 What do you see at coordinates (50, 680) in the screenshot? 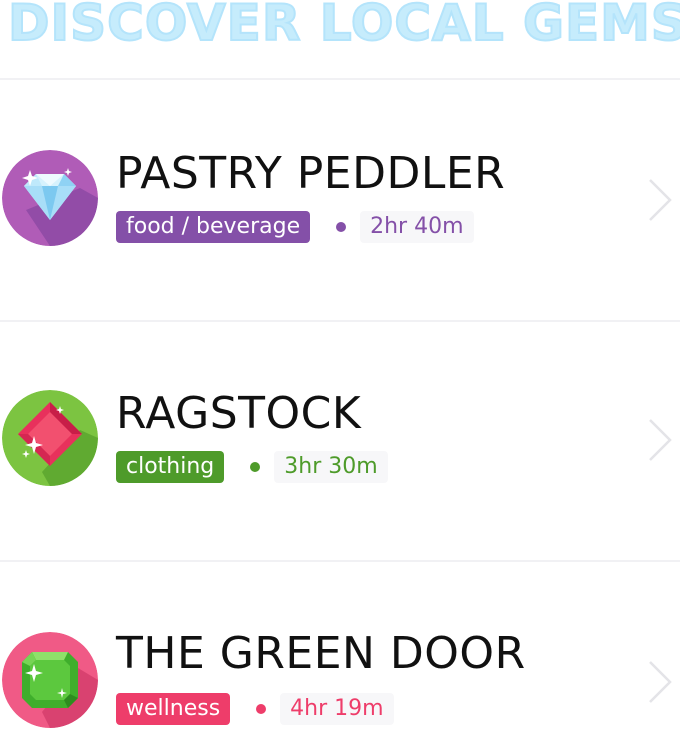
I see `emerald-gem-icon` at bounding box center [50, 680].